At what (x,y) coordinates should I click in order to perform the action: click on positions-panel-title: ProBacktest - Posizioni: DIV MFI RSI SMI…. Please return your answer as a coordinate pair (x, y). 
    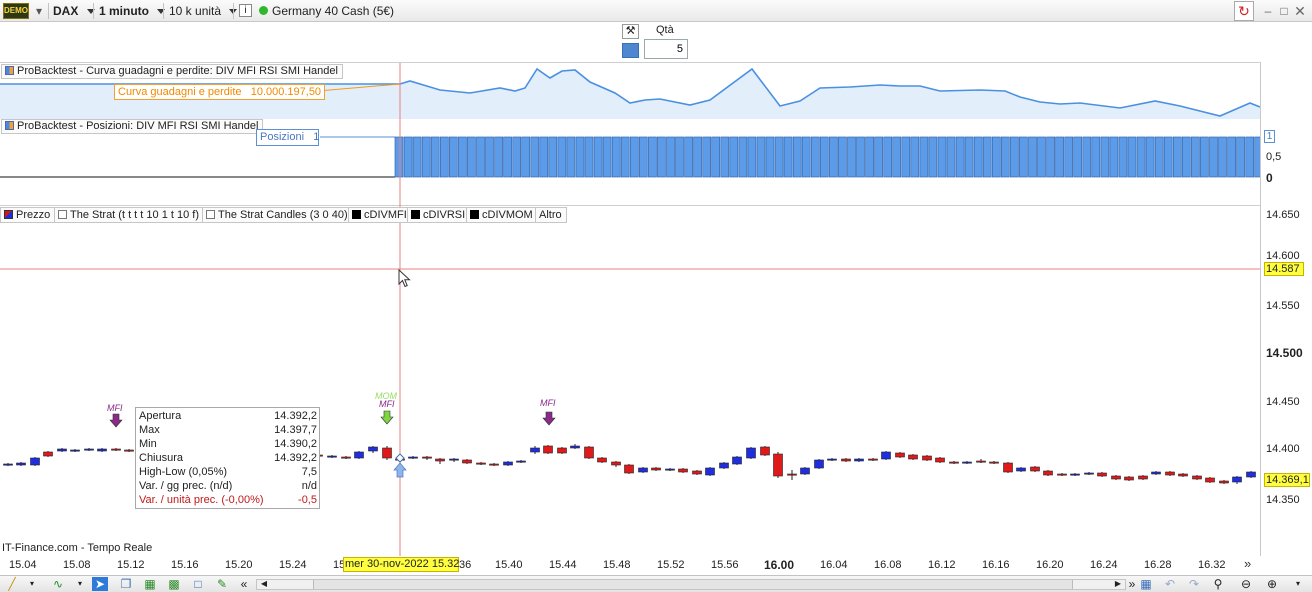
    Looking at the image, I should click on (132, 126).